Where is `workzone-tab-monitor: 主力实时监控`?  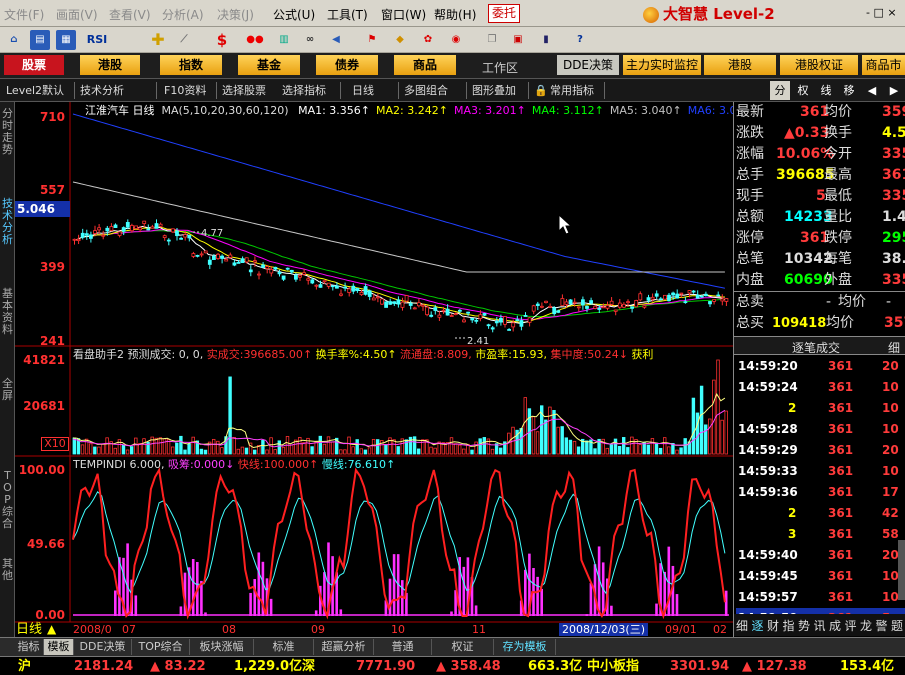
workzone-tab-monitor: 主力实时监控 is located at coordinates (662, 65).